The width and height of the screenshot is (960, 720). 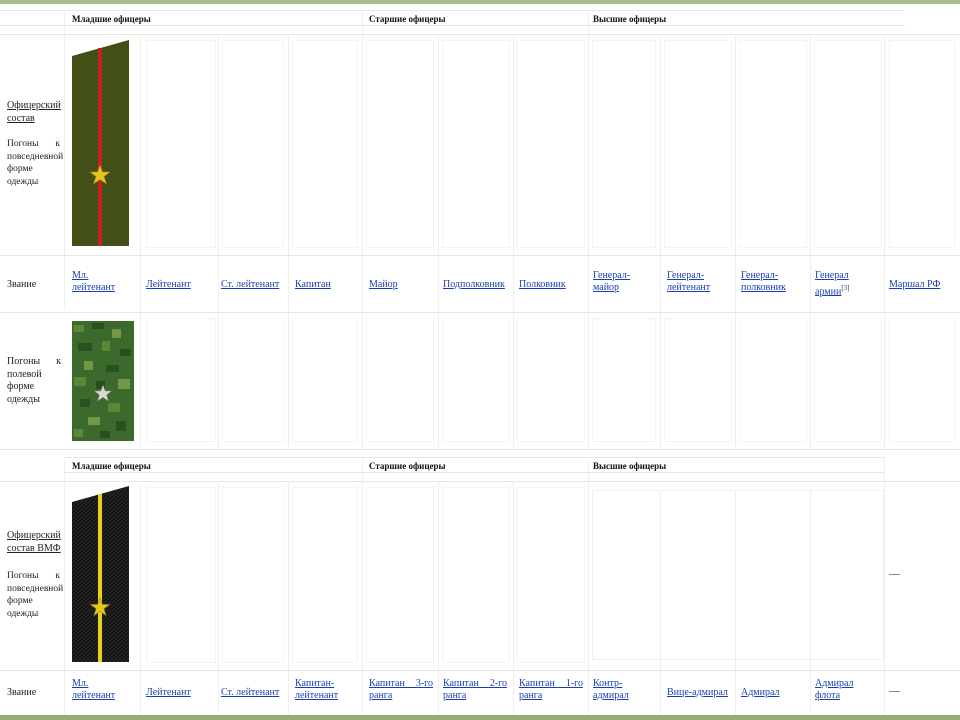 I want to click on navy-rank-link-captain-lieutenant: Капитан-лейтенант, so click(x=325, y=690).